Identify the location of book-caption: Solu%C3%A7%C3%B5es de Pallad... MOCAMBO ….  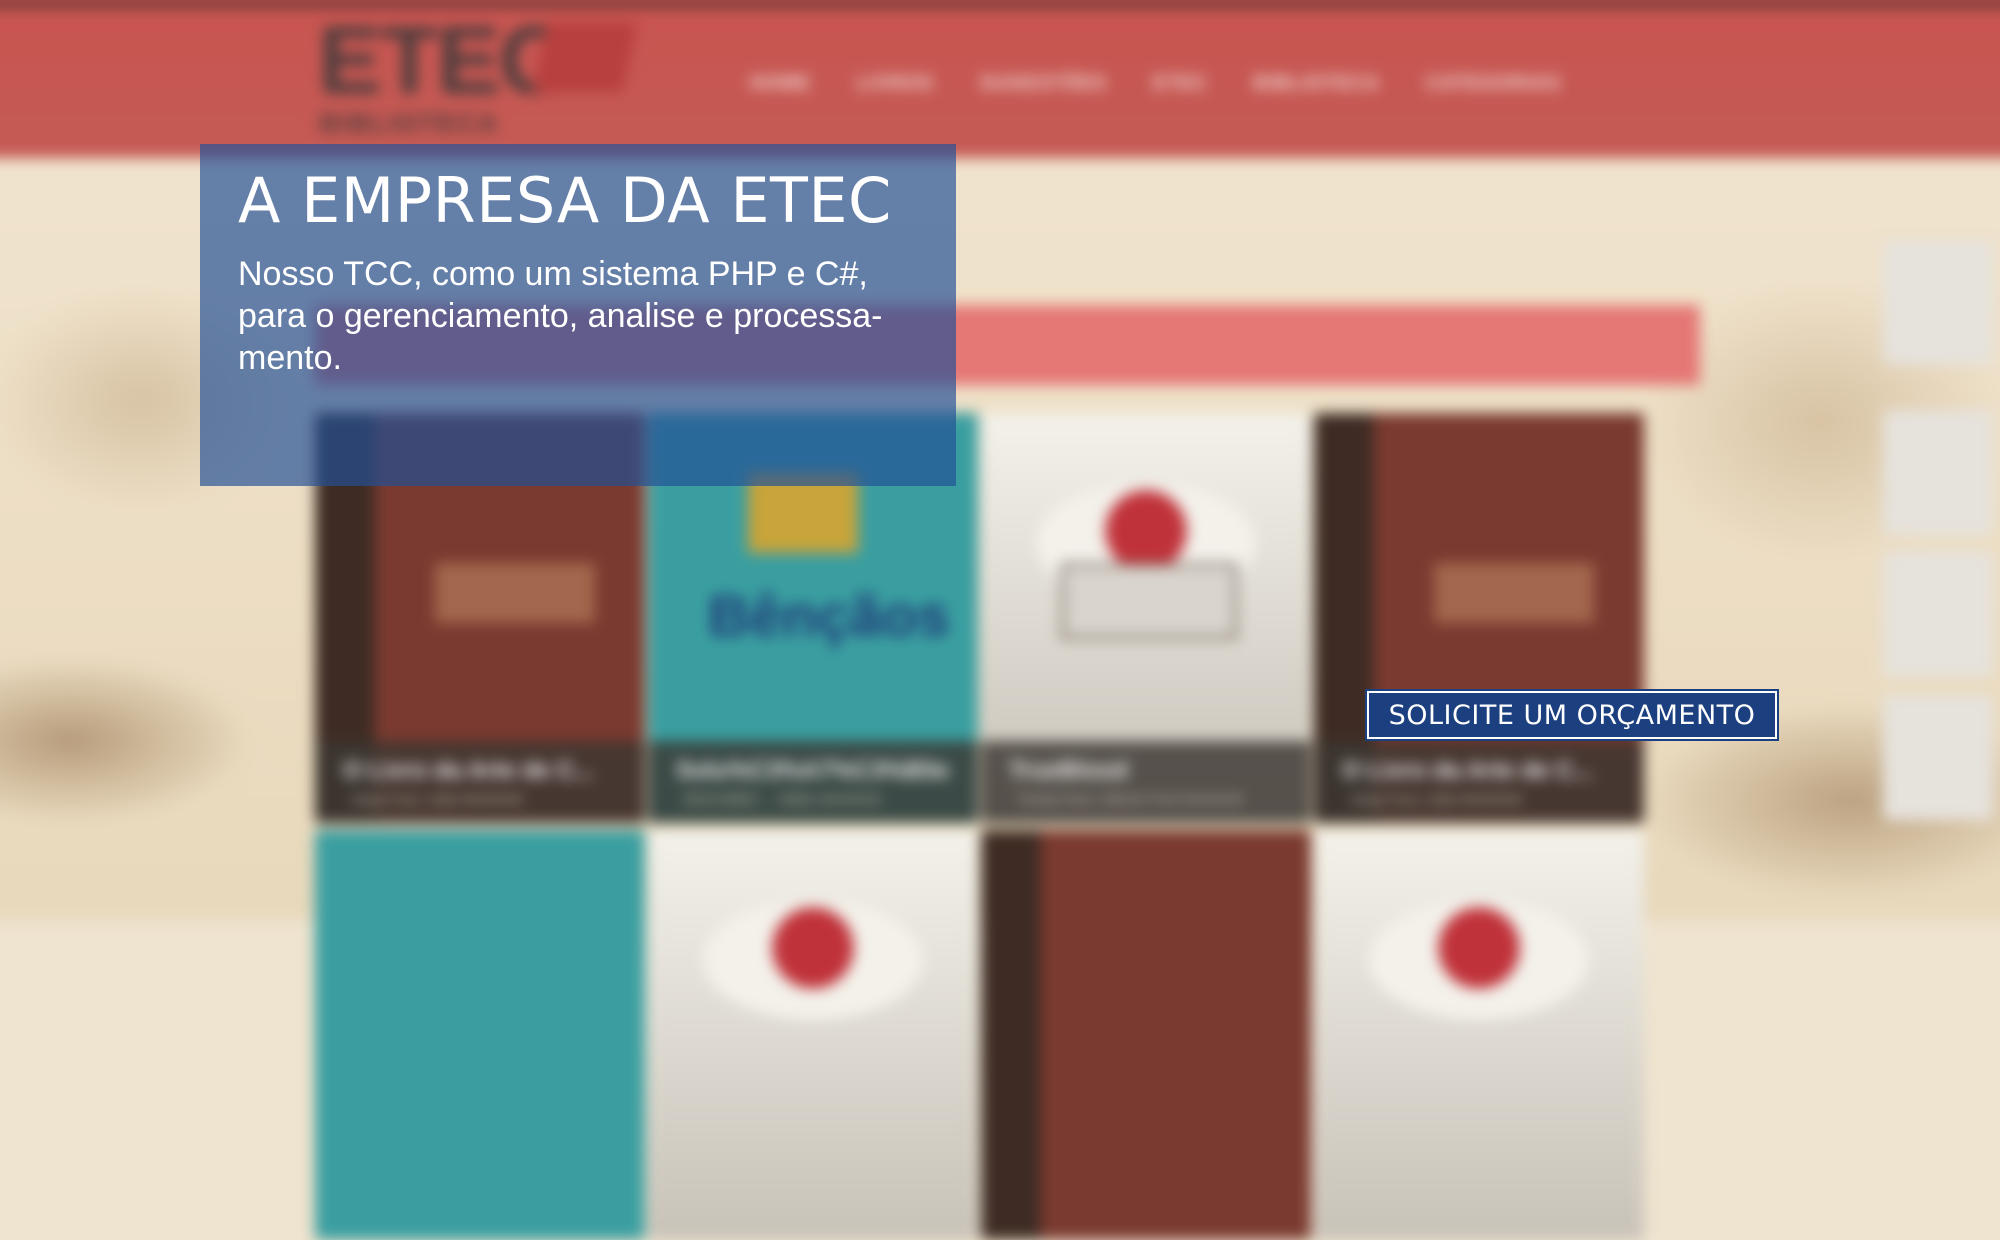
(813, 782).